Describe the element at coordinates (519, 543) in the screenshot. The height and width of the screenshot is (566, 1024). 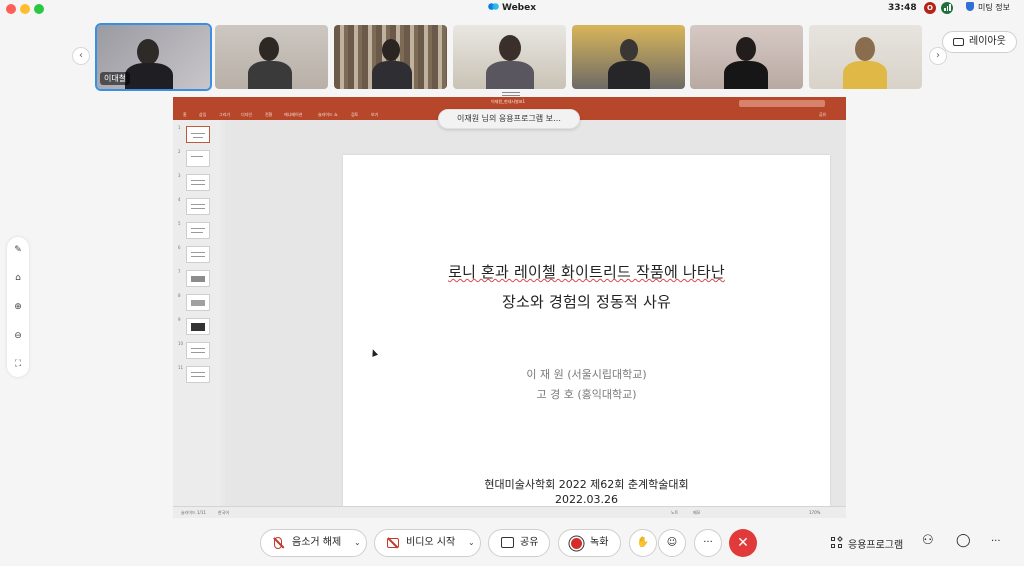
I see `share-button: 공유` at that location.